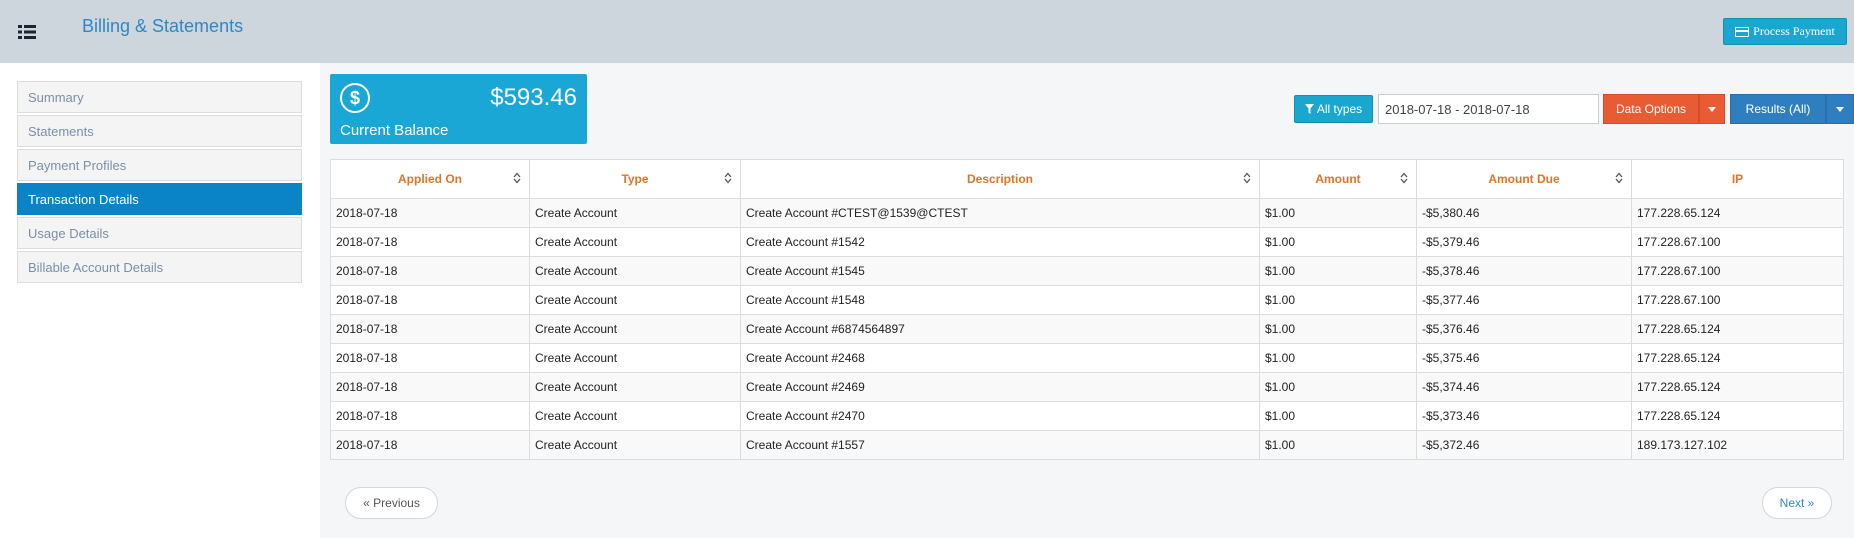 The height and width of the screenshot is (538, 1854). I want to click on cell-amount-due: -$5,374.46, so click(1524, 387).